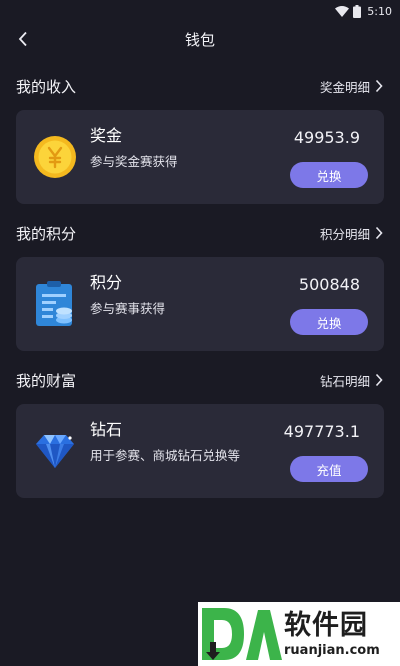  Describe the element at coordinates (54, 303) in the screenshot. I see `clipboard-coins-icon` at that location.